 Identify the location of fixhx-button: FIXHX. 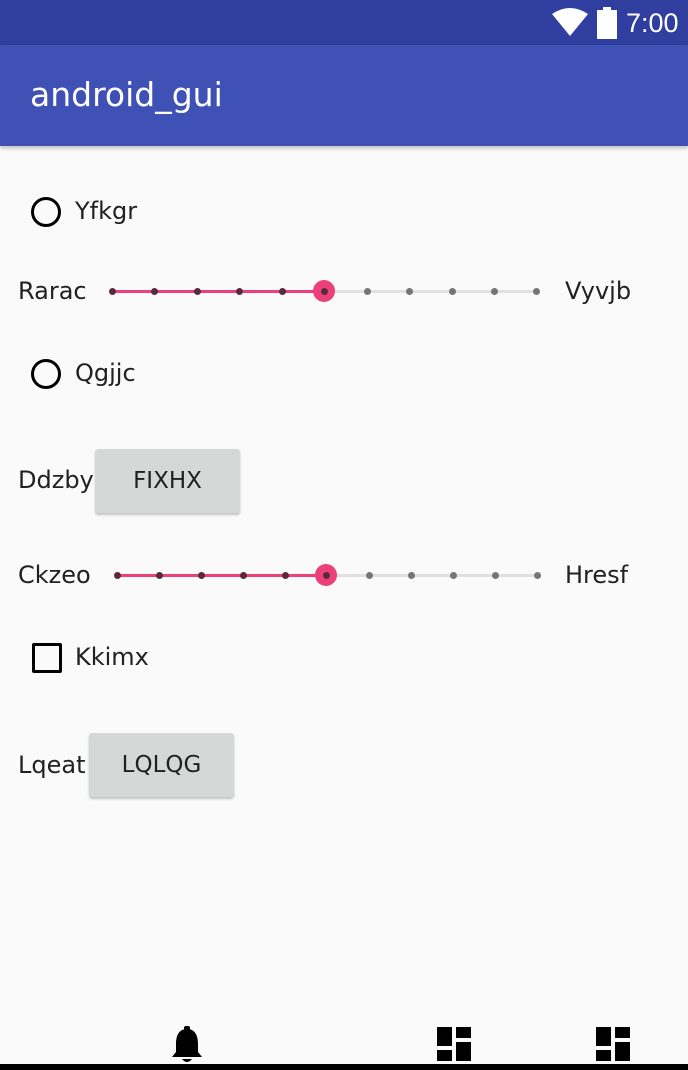
(167, 481).